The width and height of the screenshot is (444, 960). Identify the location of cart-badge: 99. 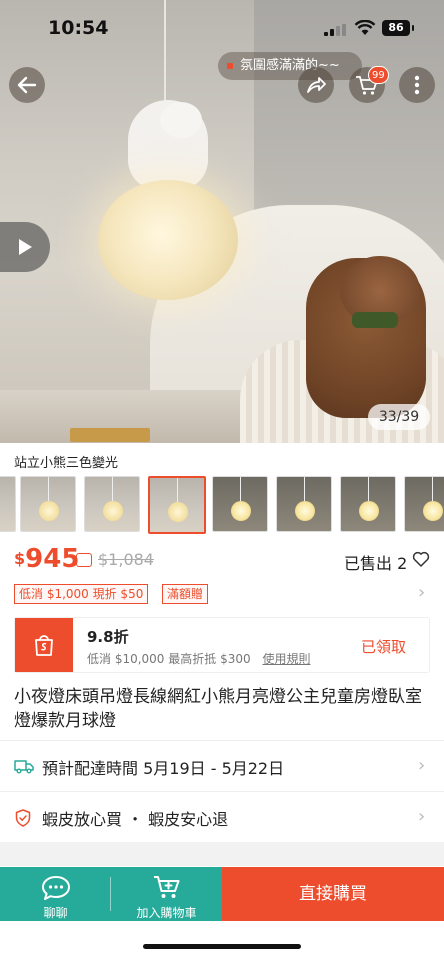
(378, 75).